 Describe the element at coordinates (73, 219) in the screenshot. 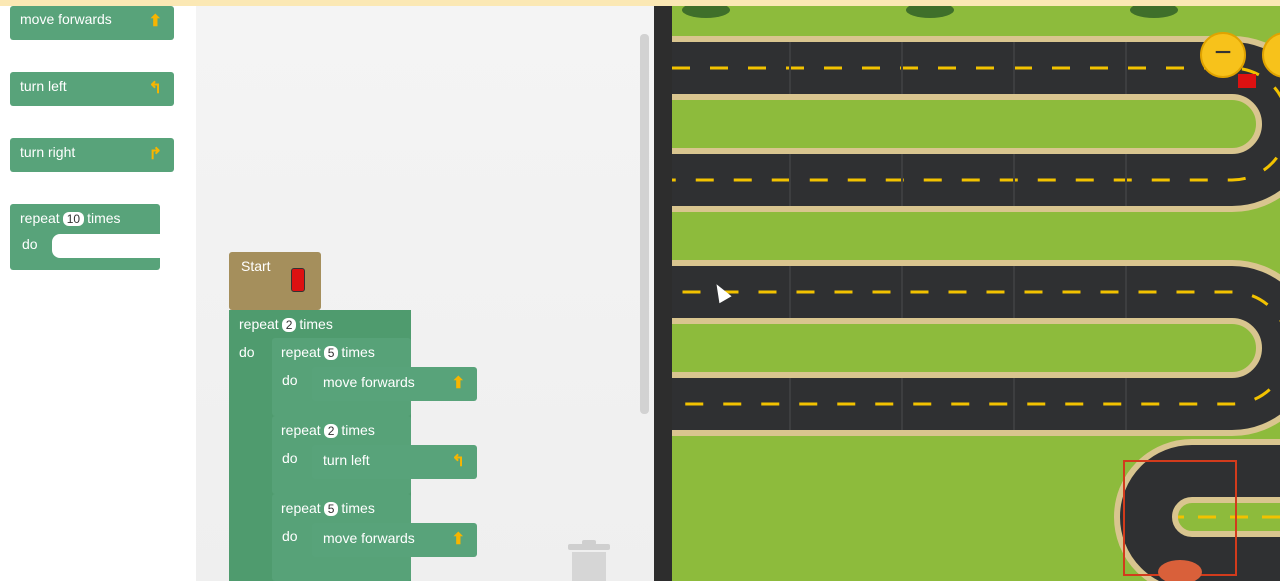

I see `repeat-count-field: 10` at that location.